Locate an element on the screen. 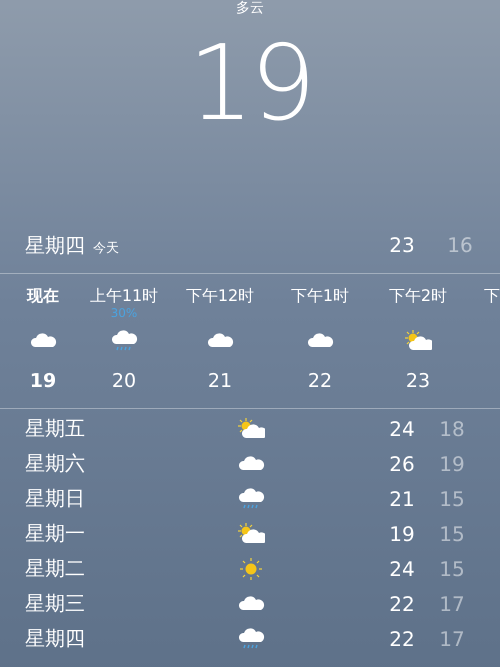 The height and width of the screenshot is (667, 500). current-temperature: 19 is located at coordinates (250, 83).